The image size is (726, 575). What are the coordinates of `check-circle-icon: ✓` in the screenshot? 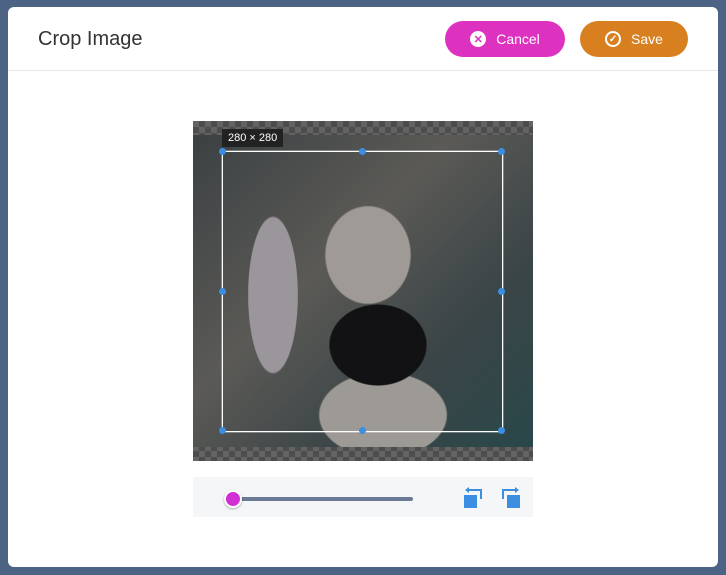 It's located at (613, 39).